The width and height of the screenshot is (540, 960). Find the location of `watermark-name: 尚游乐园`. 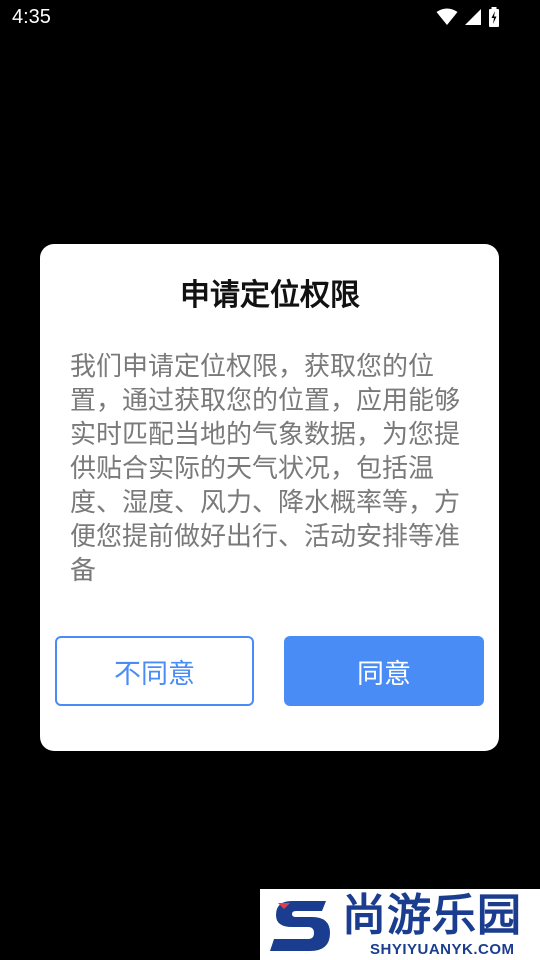

watermark-name: 尚游乐园 is located at coordinates (432, 915).